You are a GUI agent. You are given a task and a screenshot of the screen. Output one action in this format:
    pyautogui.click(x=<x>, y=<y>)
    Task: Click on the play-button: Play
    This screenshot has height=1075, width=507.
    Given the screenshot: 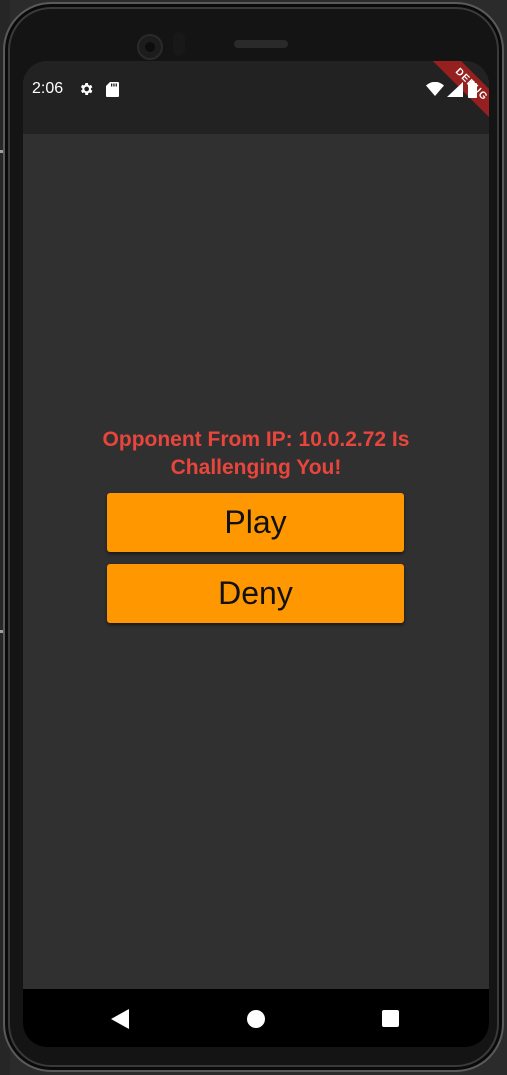 What is the action you would take?
    pyautogui.click(x=255, y=522)
    